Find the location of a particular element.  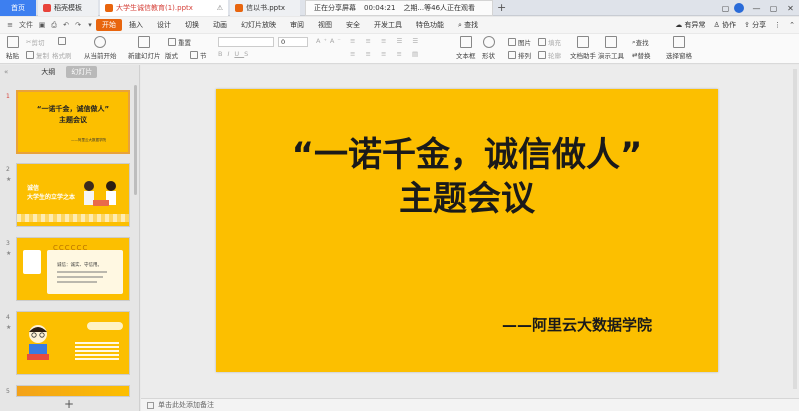

cut-button: ✂ 剪切 is located at coordinates (35, 42).